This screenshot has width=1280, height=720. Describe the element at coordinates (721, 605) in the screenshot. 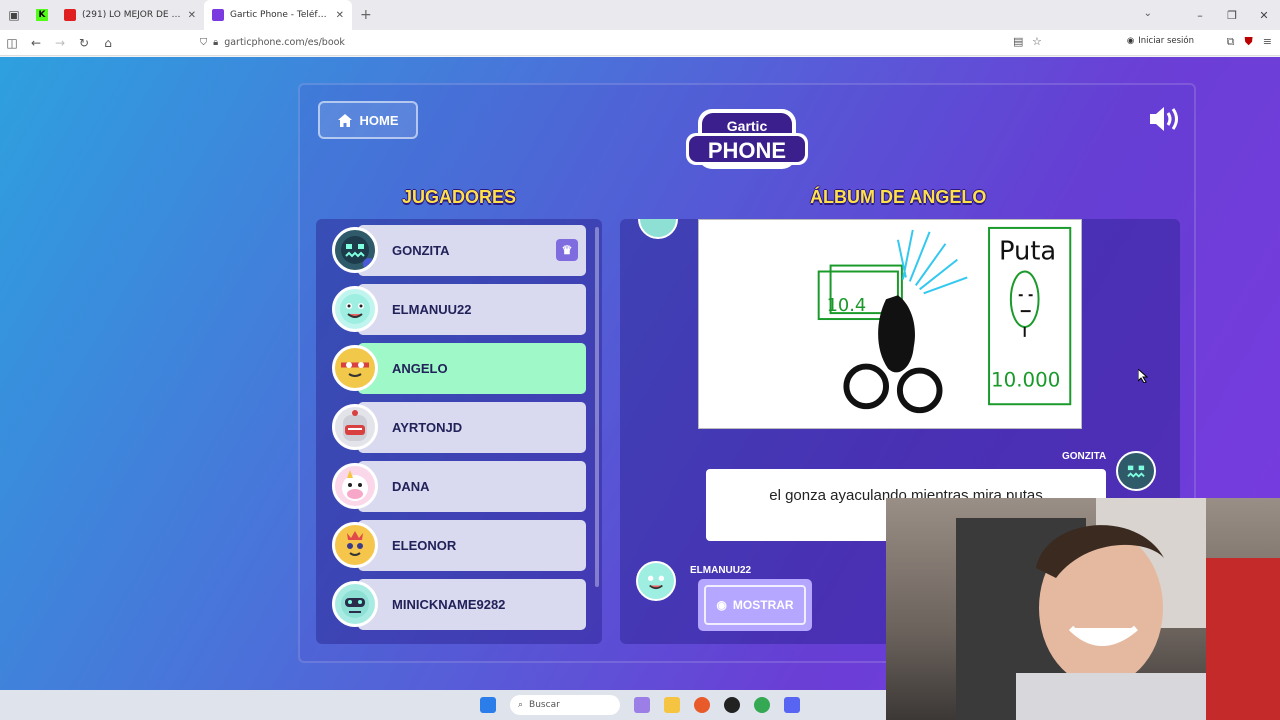

I see `eye-icon: ◉` at that location.